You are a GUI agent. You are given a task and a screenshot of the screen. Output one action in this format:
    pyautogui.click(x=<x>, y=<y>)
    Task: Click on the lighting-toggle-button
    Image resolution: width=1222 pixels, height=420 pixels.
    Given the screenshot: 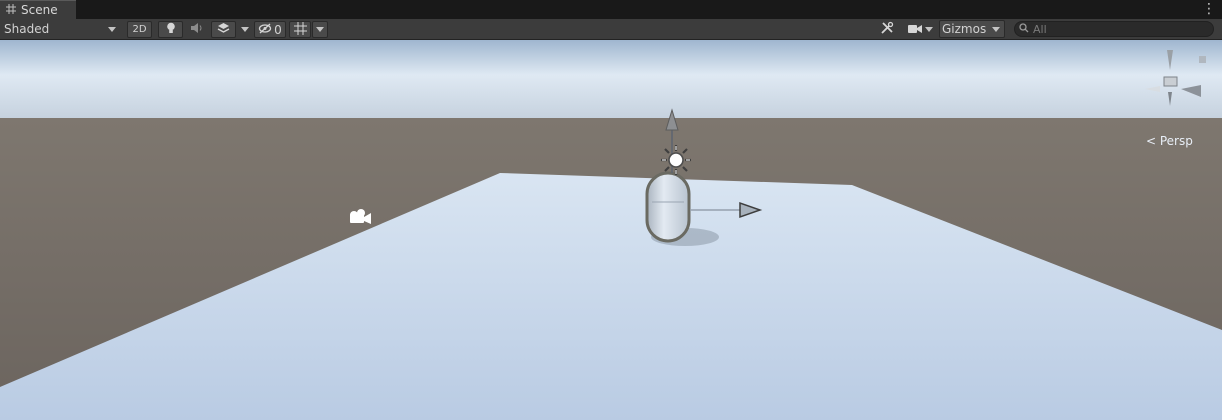 What is the action you would take?
    pyautogui.click(x=170, y=29)
    